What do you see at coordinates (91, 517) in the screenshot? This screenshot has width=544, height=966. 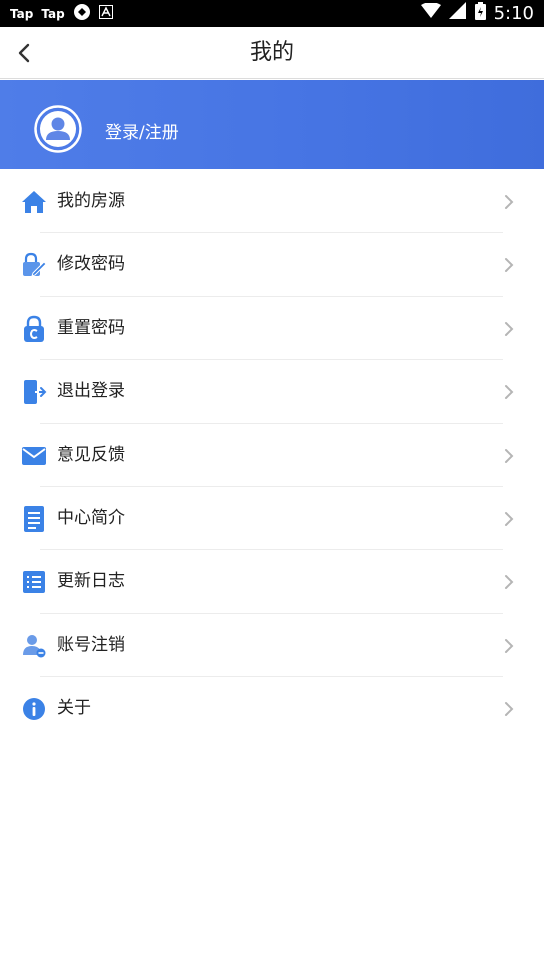 I see `menu-item-label: 中心简介` at bounding box center [91, 517].